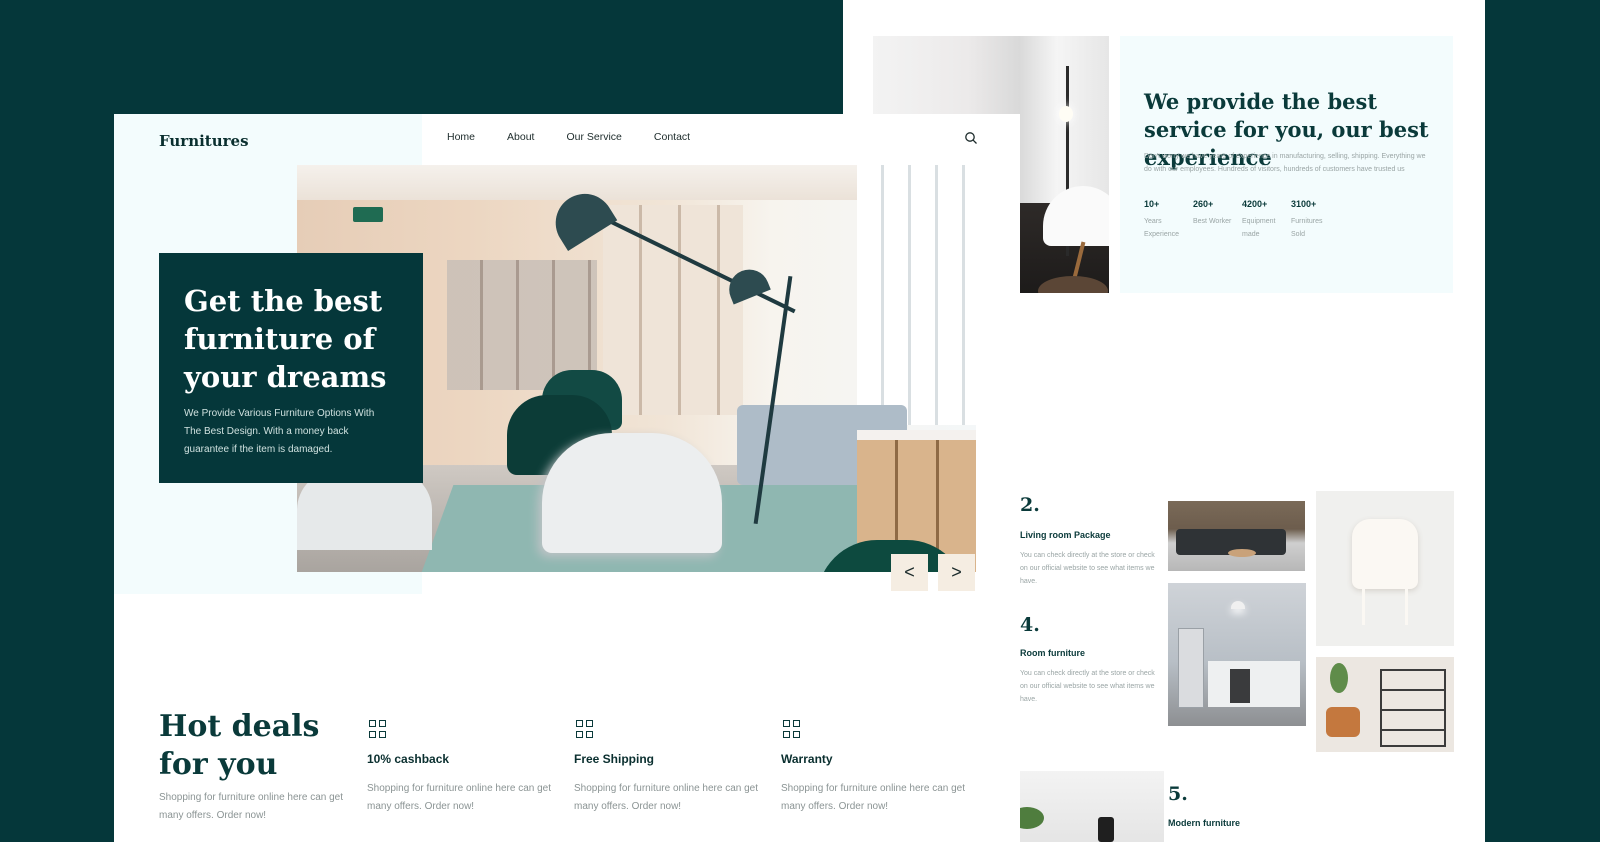 Image resolution: width=1600 pixels, height=842 pixels. I want to click on stat-value: 3100+, so click(1304, 204).